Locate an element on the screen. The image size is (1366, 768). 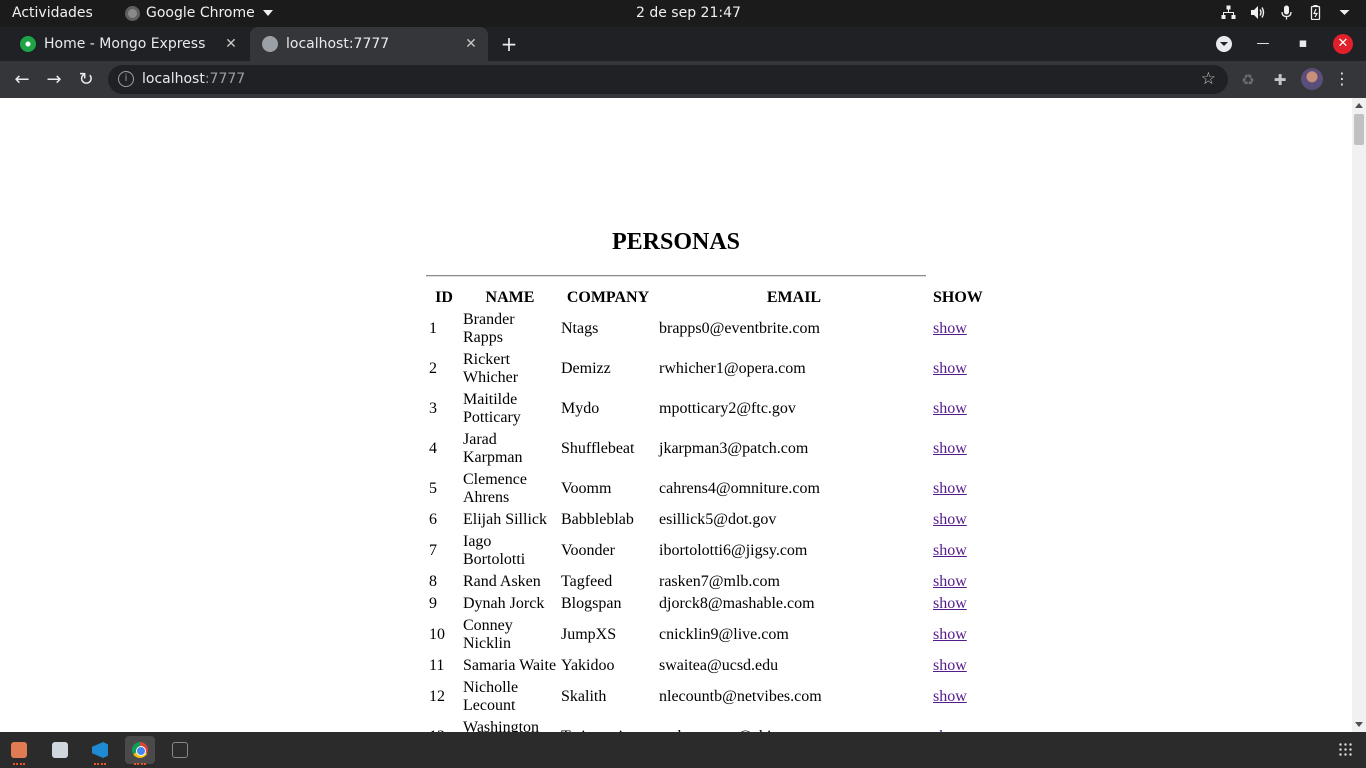
title-divider is located at coordinates (676, 276).